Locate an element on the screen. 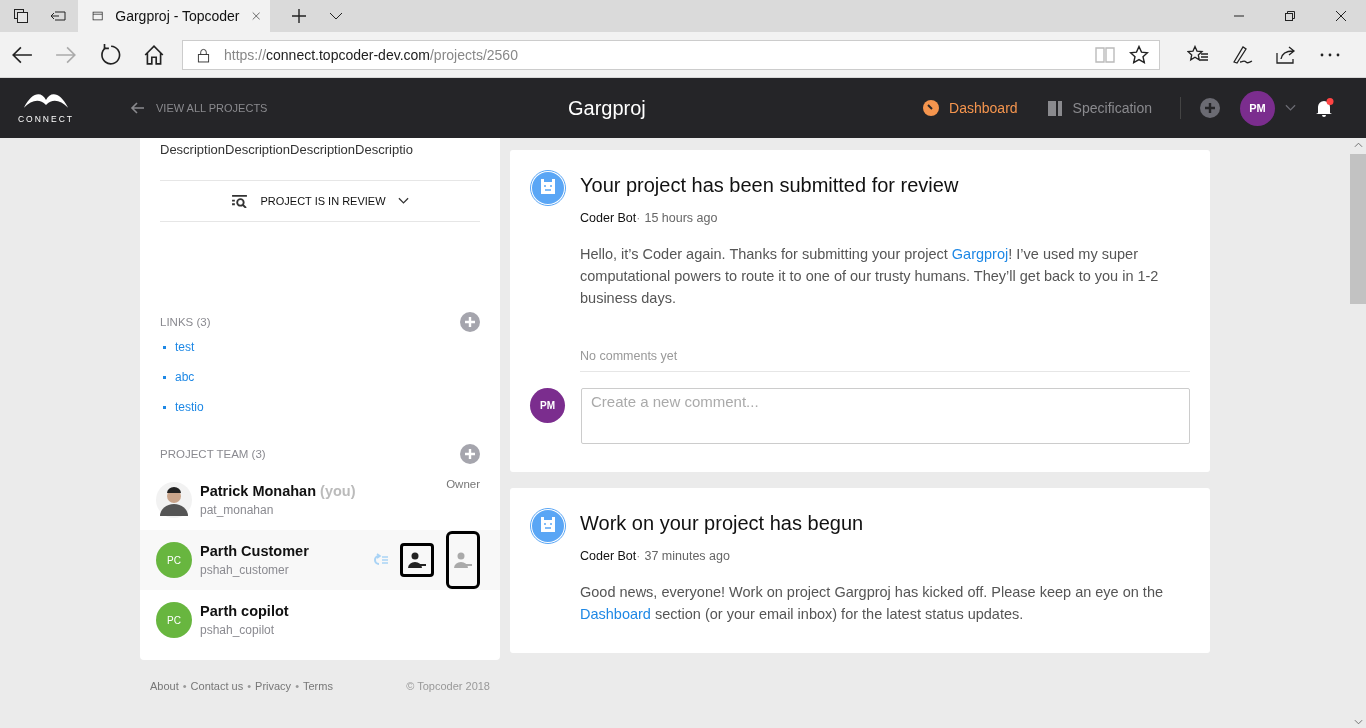  document-icon is located at coordinates (1054, 108).